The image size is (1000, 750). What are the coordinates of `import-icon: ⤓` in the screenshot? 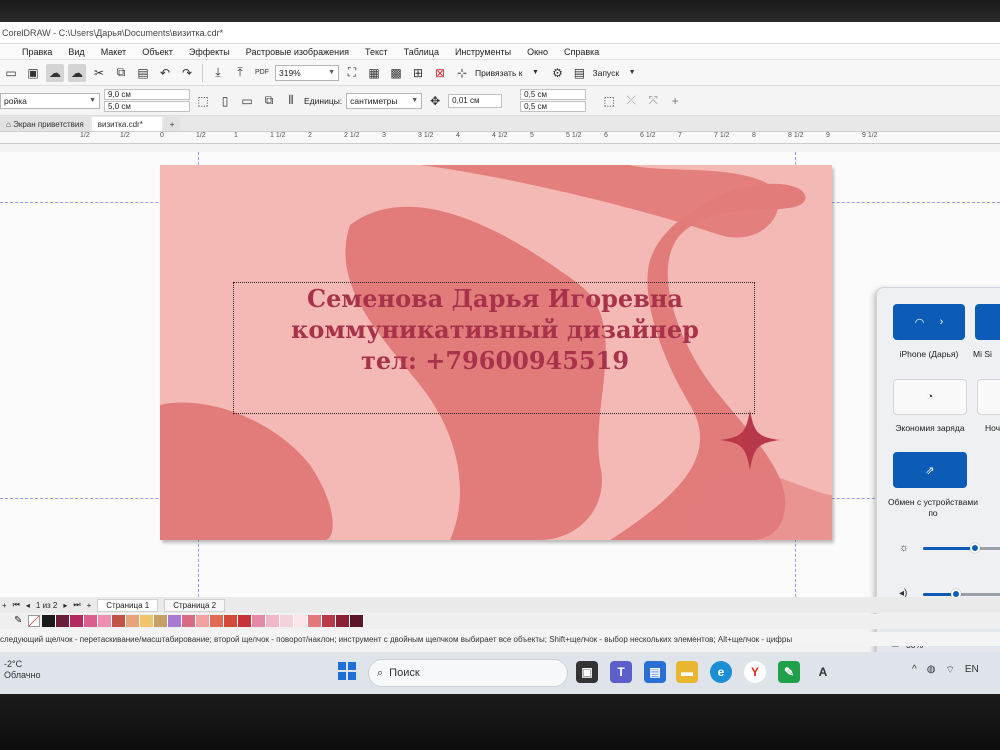 It's located at (218, 73).